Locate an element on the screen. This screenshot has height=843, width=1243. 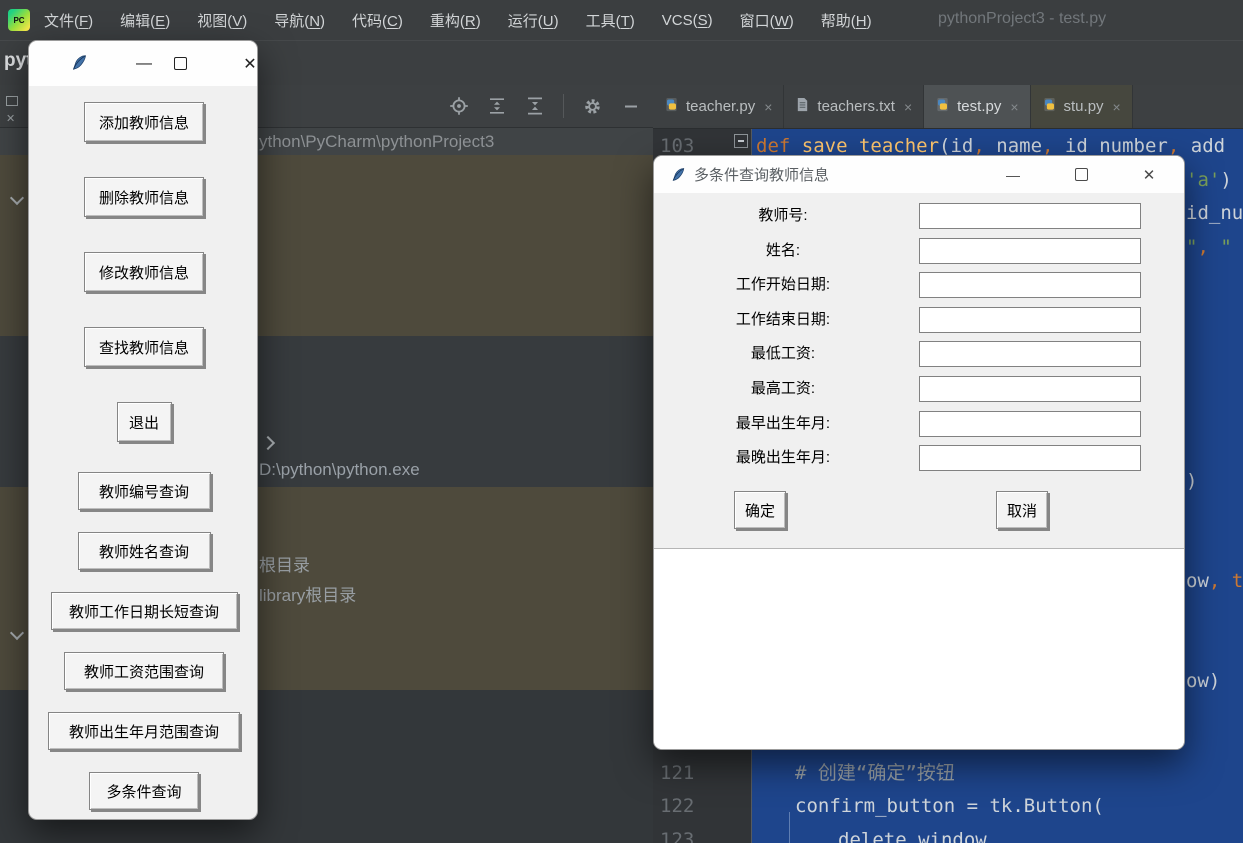
hide-icon is located at coordinates (631, 106).